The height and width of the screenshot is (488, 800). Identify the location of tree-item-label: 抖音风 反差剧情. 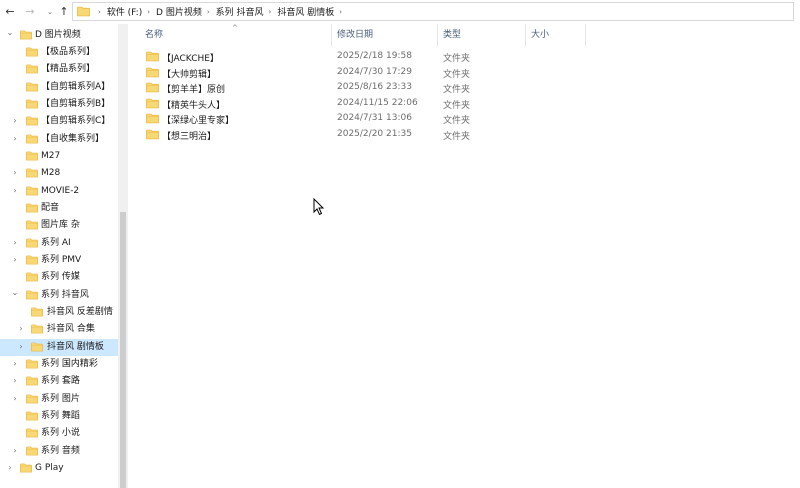
(80, 312).